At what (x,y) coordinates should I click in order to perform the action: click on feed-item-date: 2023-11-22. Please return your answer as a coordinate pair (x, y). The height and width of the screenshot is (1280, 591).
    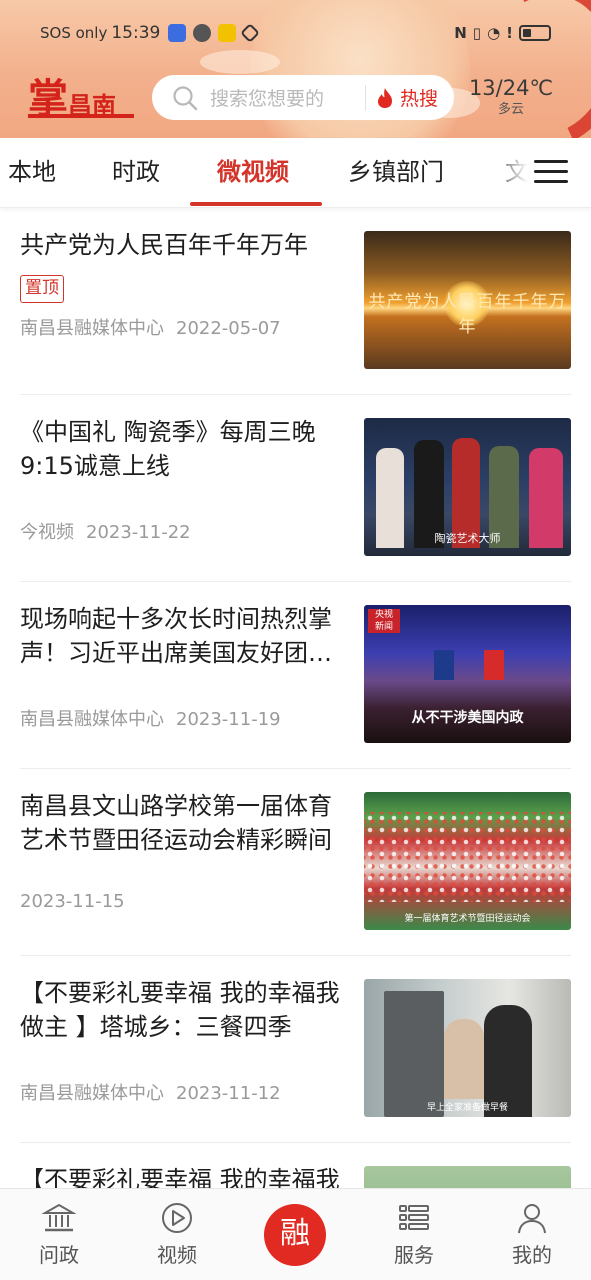
    Looking at the image, I should click on (138, 532).